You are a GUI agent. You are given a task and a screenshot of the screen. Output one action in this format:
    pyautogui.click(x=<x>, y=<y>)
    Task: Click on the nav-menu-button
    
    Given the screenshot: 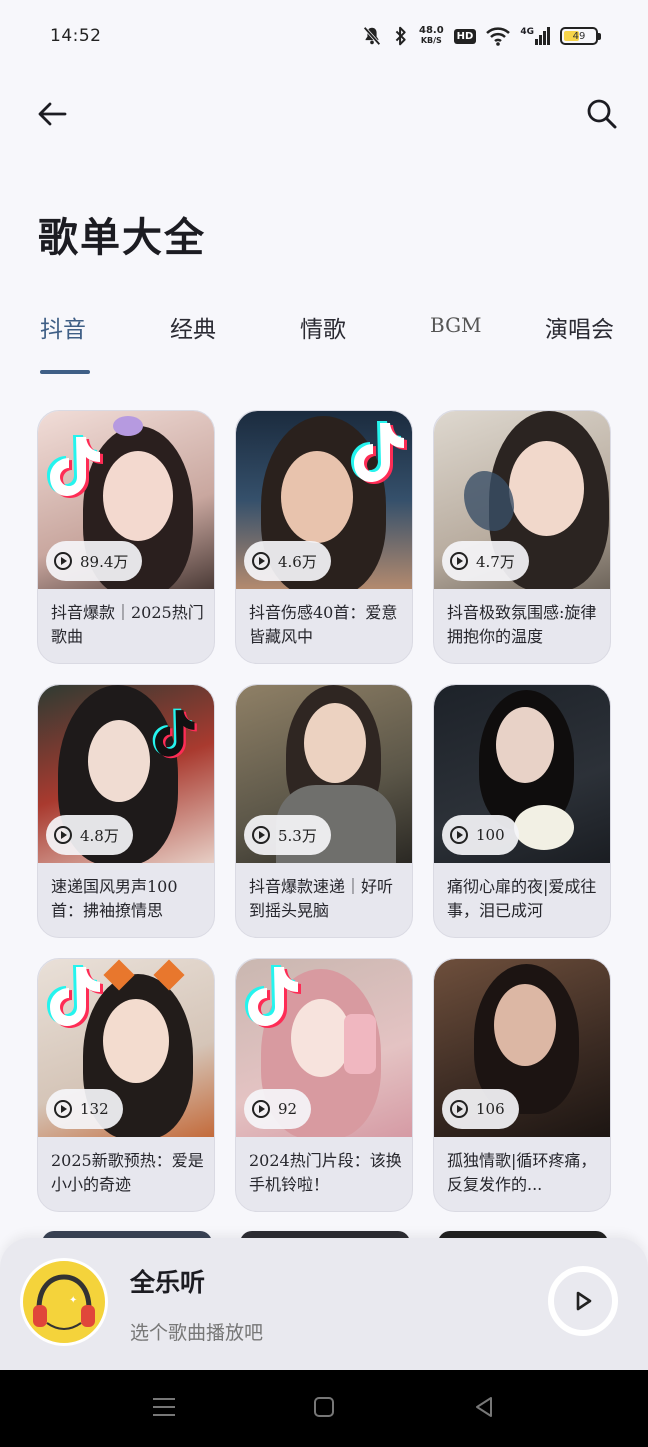 What is the action you would take?
    pyautogui.click(x=164, y=1407)
    